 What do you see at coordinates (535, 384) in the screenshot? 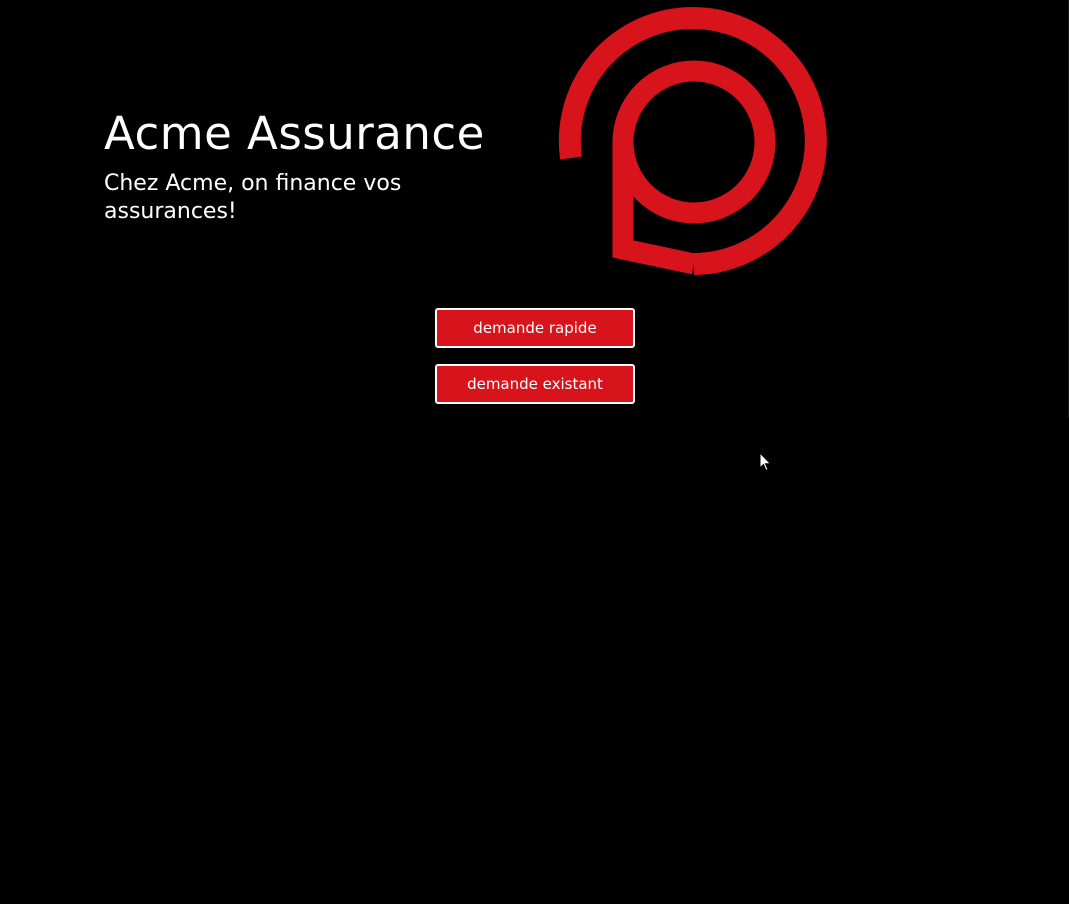
I see `existing-request-button: demande existant` at bounding box center [535, 384].